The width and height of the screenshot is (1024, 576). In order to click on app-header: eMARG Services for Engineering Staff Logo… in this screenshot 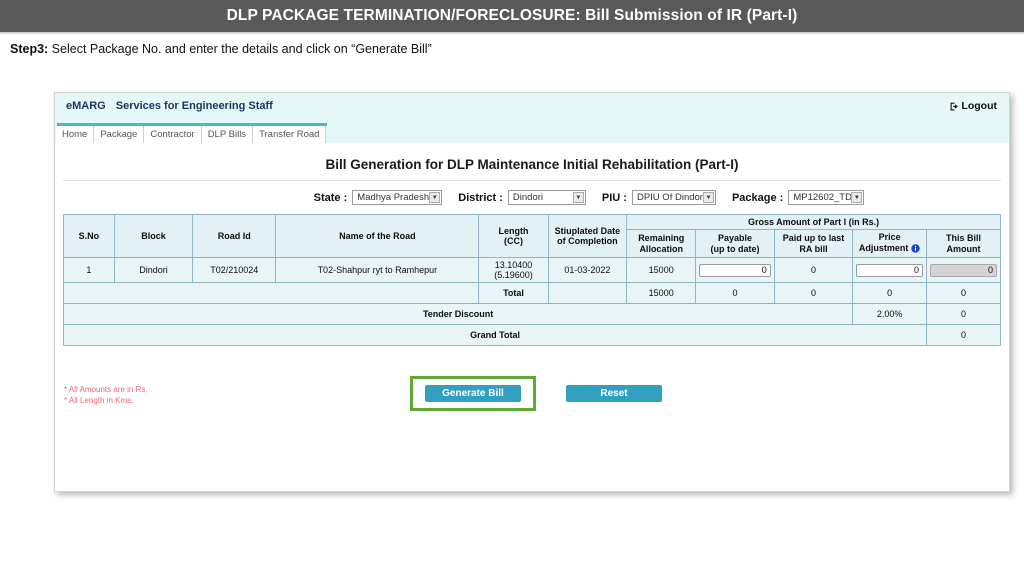, I will do `click(532, 108)`.